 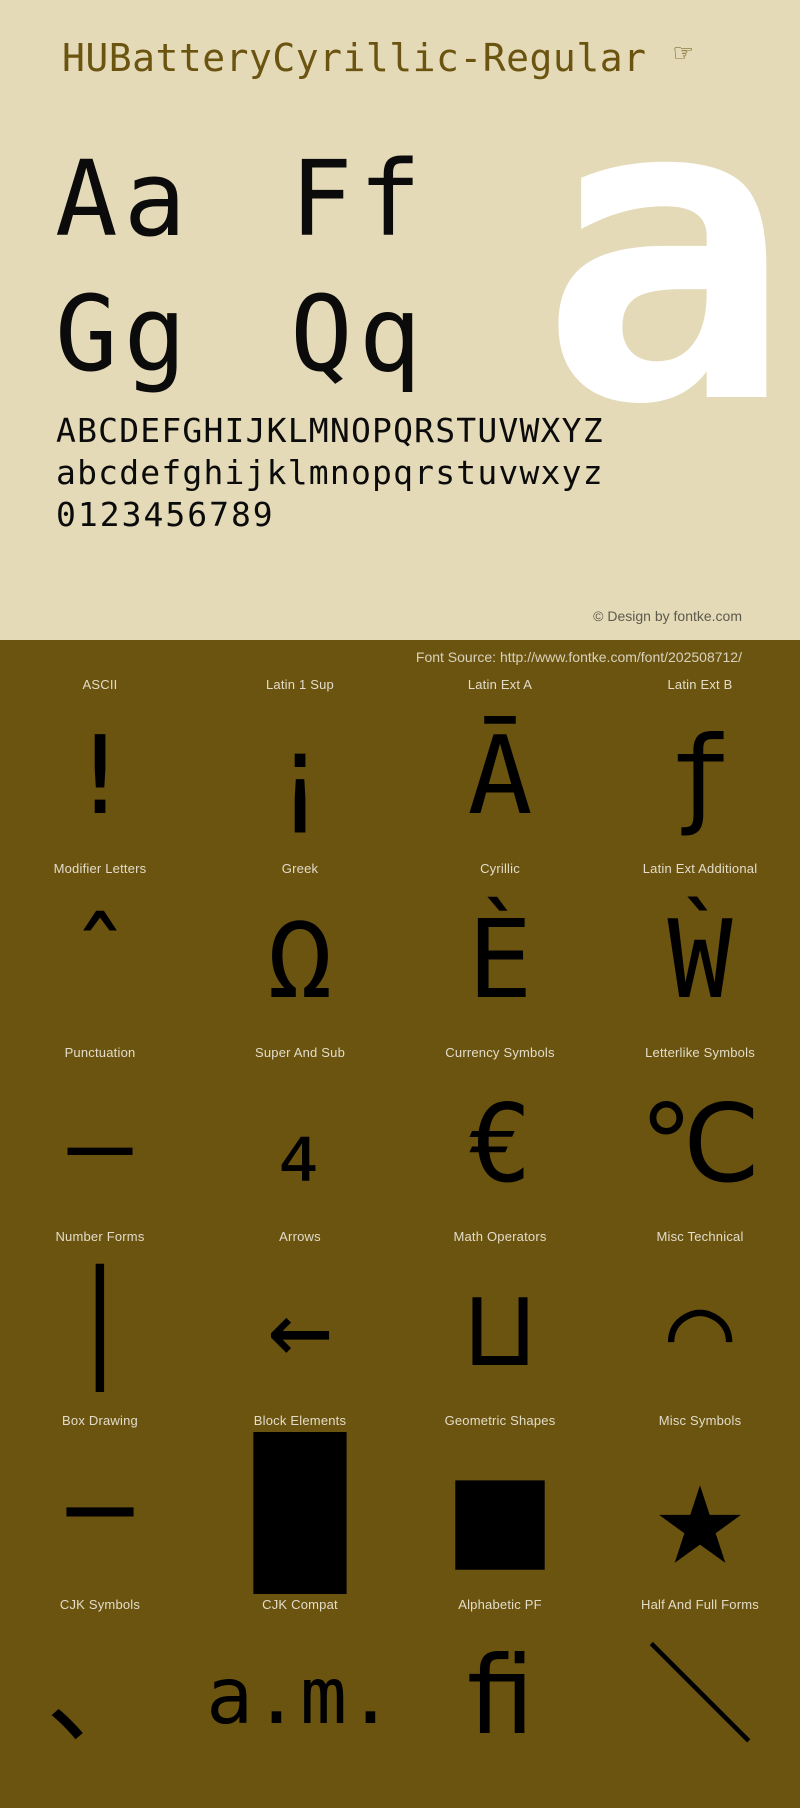 What do you see at coordinates (300, 868) in the screenshot?
I see `block-label: Greek` at bounding box center [300, 868].